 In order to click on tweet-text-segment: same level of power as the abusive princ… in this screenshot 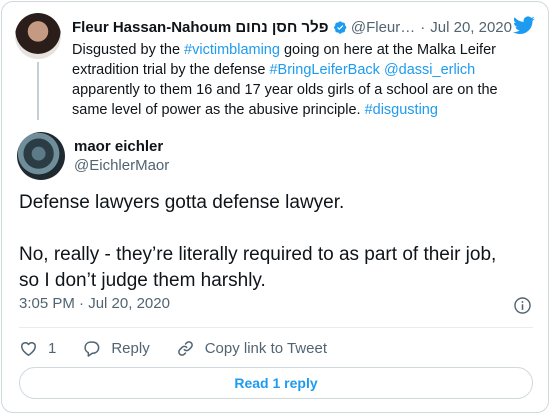, I will do `click(218, 110)`.